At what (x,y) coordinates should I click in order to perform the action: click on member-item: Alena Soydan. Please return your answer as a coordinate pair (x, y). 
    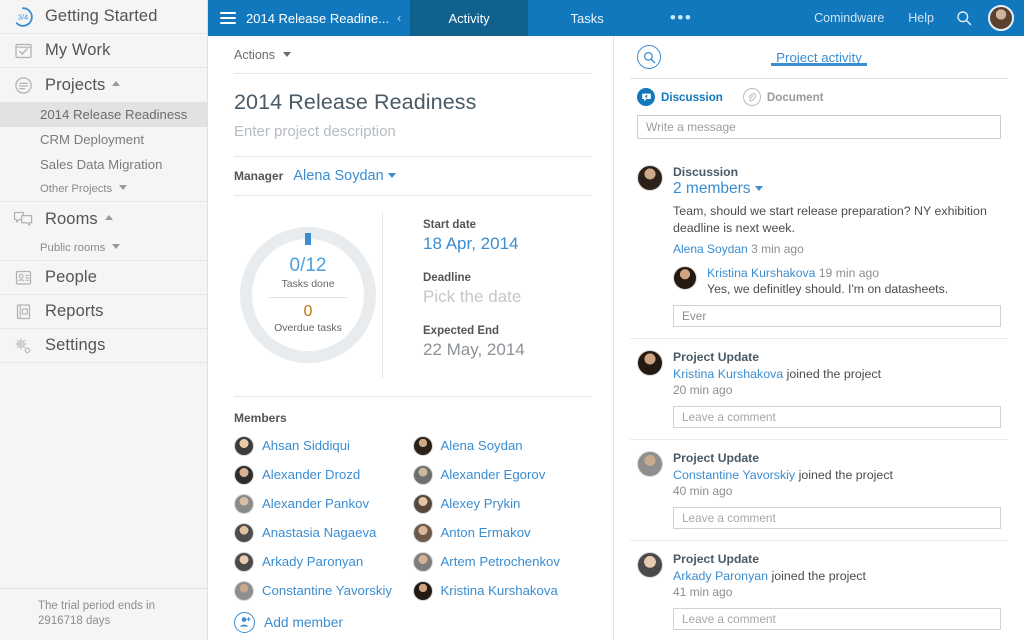
    Looking at the image, I should click on (502, 445).